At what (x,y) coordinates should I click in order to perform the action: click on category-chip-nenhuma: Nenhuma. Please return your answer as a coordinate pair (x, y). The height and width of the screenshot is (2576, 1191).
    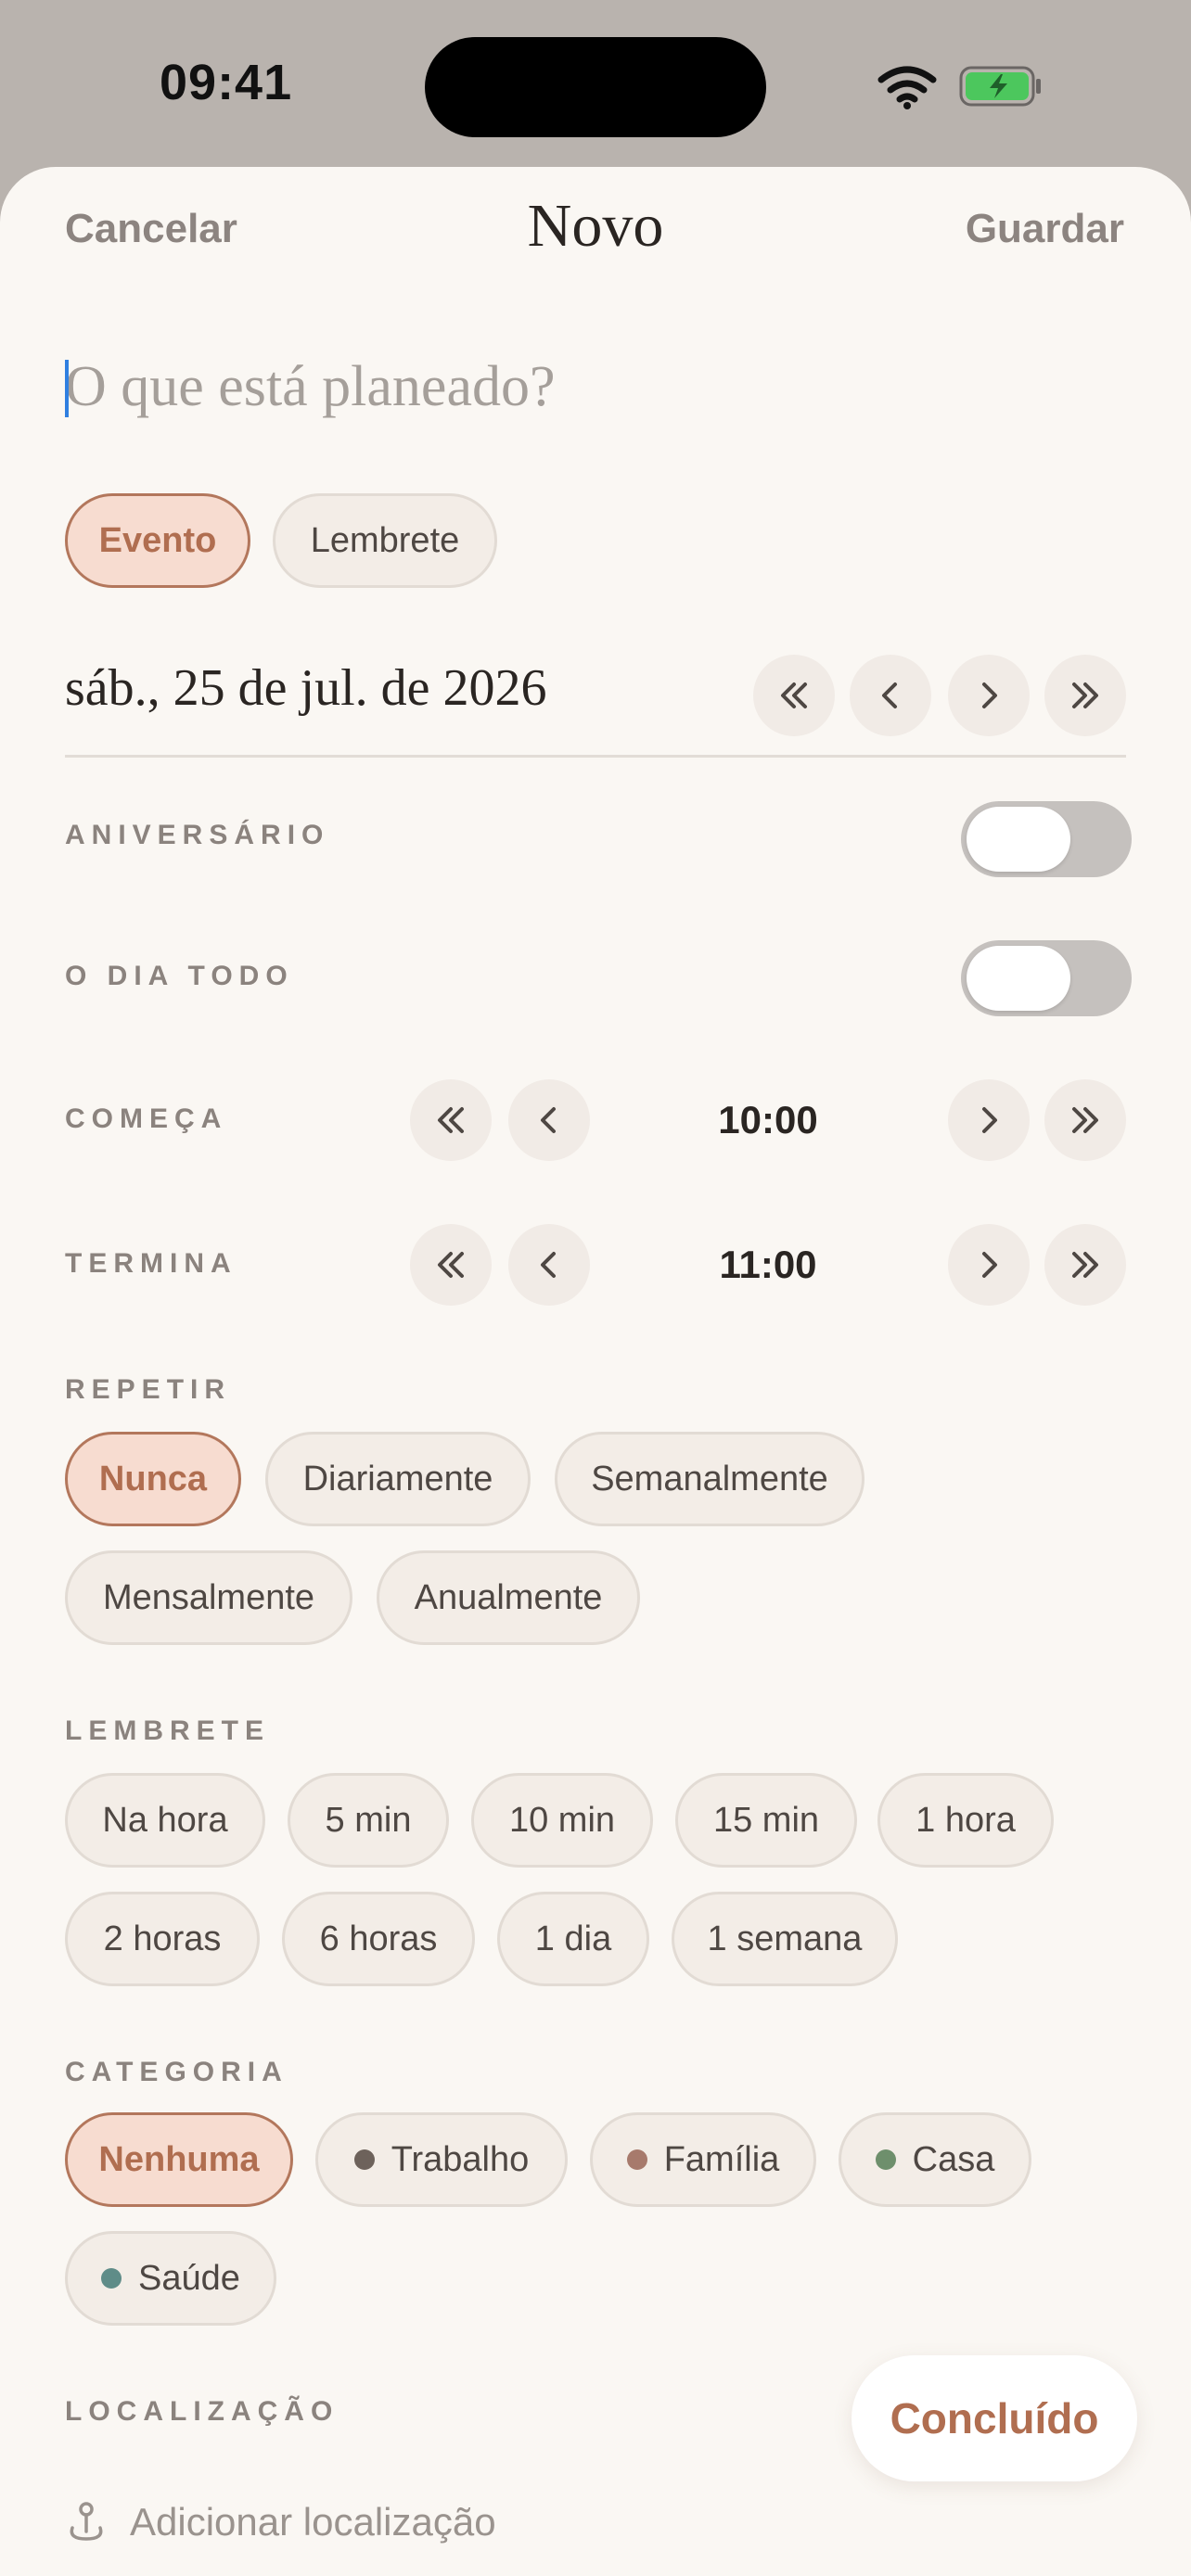
    Looking at the image, I should click on (179, 2159).